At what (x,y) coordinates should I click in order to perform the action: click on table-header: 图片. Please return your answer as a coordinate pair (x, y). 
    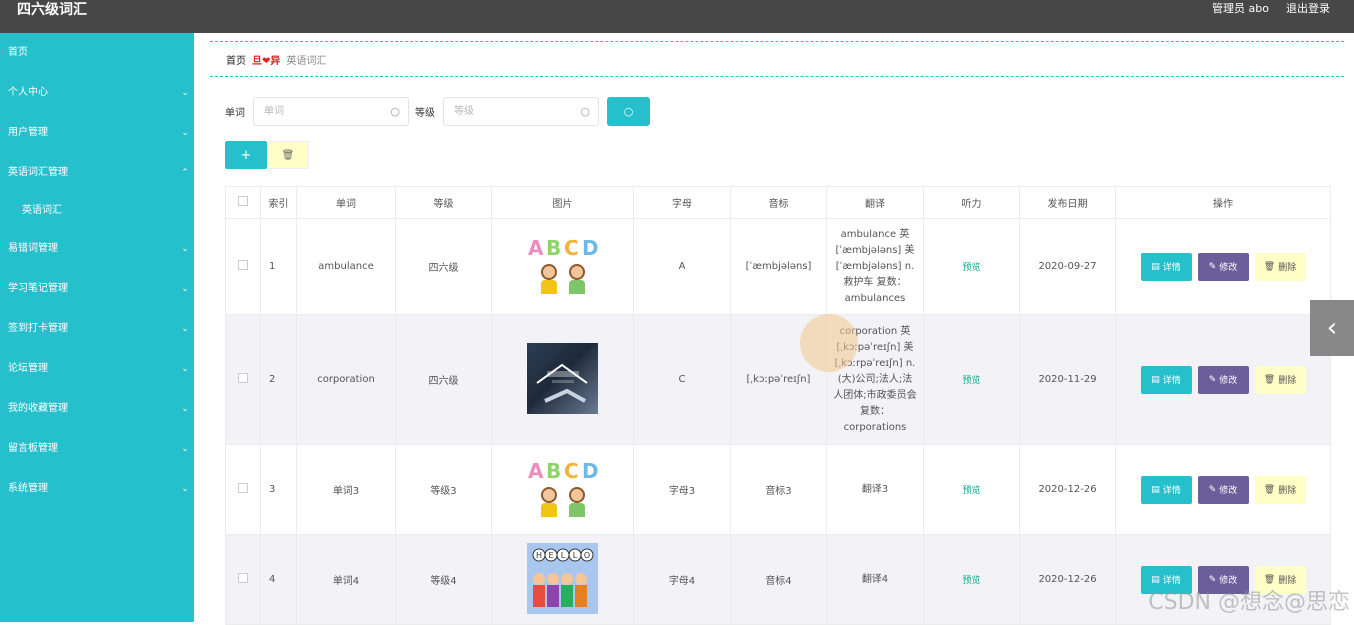
    Looking at the image, I should click on (563, 203).